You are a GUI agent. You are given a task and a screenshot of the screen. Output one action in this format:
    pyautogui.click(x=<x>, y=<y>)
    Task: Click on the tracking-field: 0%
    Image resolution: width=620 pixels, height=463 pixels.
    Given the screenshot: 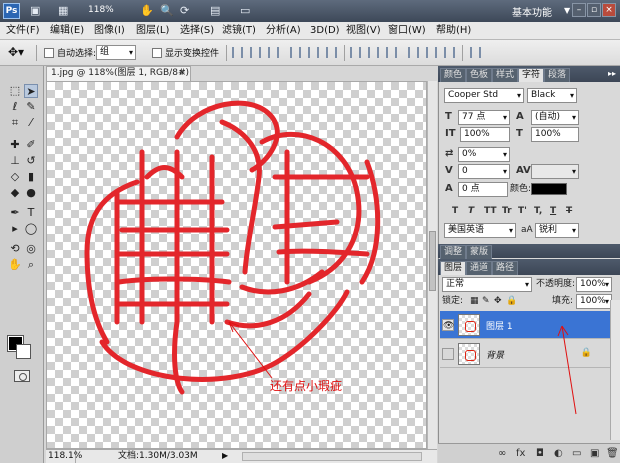 What is the action you would take?
    pyautogui.click(x=484, y=154)
    